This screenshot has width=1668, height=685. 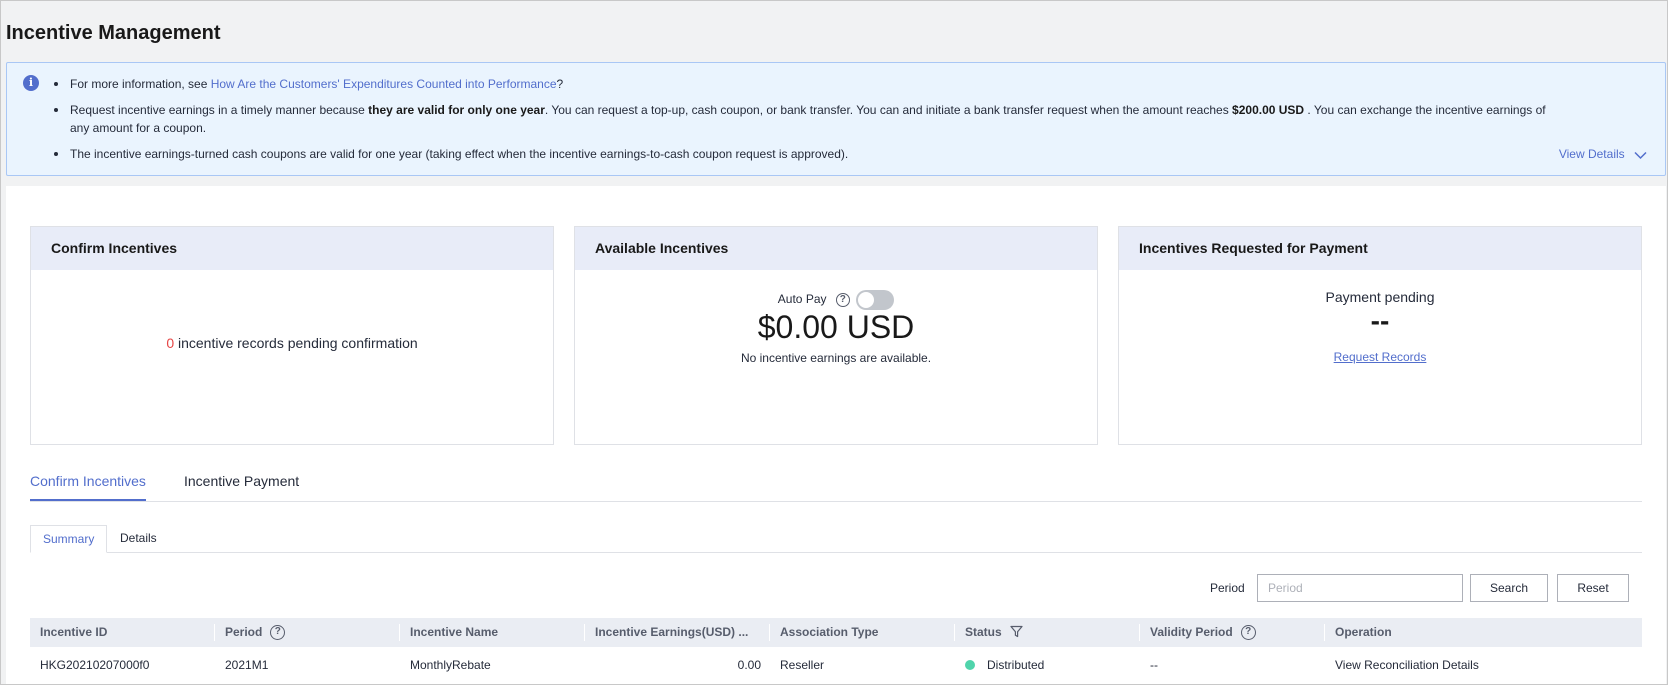 What do you see at coordinates (113, 33) in the screenshot?
I see `page-title: Incentive Management` at bounding box center [113, 33].